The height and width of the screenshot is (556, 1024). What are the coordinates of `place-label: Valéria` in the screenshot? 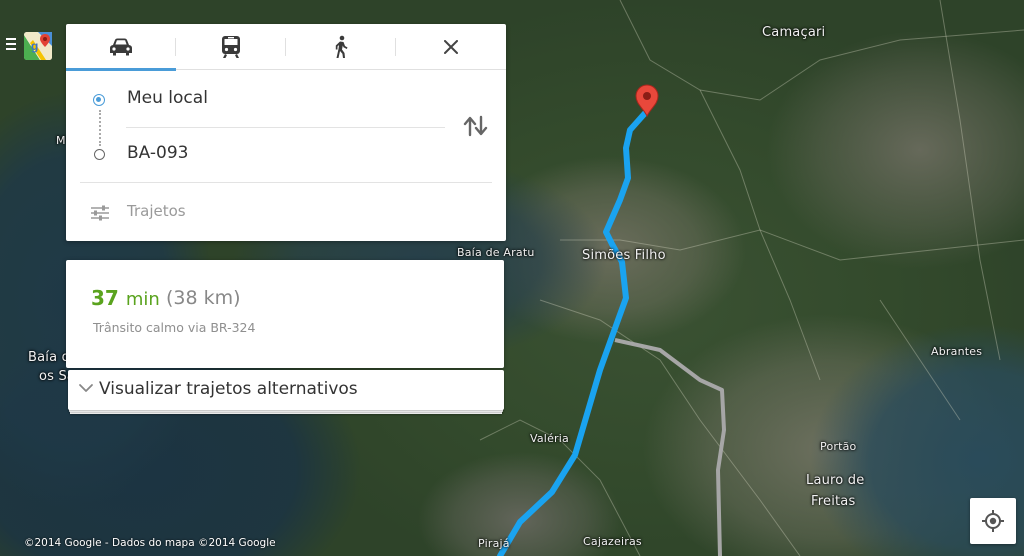 It's located at (549, 438).